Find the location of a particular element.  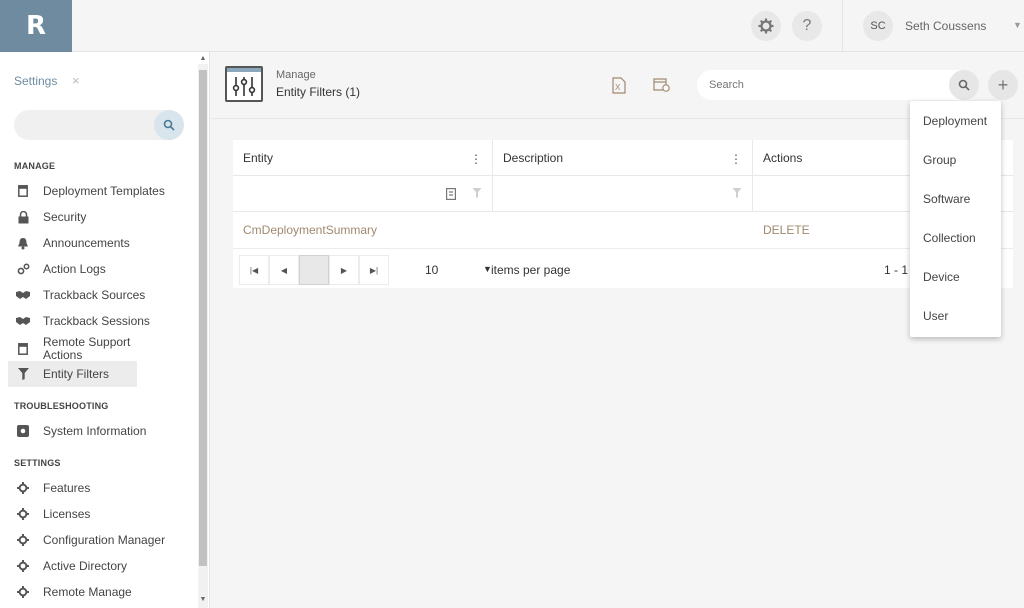

excel-export-icon: X is located at coordinates (619, 85).